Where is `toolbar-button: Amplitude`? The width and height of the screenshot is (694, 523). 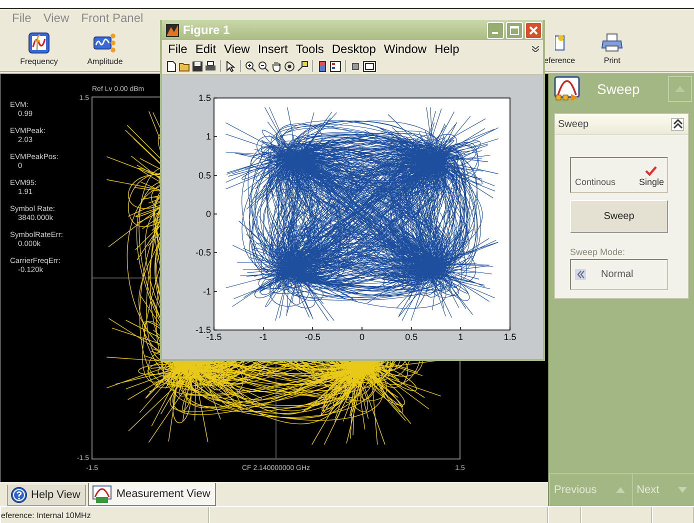 toolbar-button: Amplitude is located at coordinates (105, 49).